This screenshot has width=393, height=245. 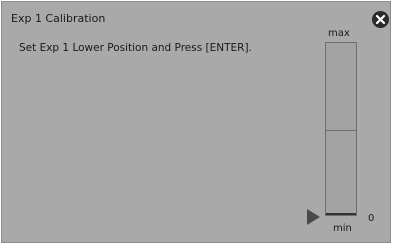 I want to click on position-value: 0, so click(x=371, y=218).